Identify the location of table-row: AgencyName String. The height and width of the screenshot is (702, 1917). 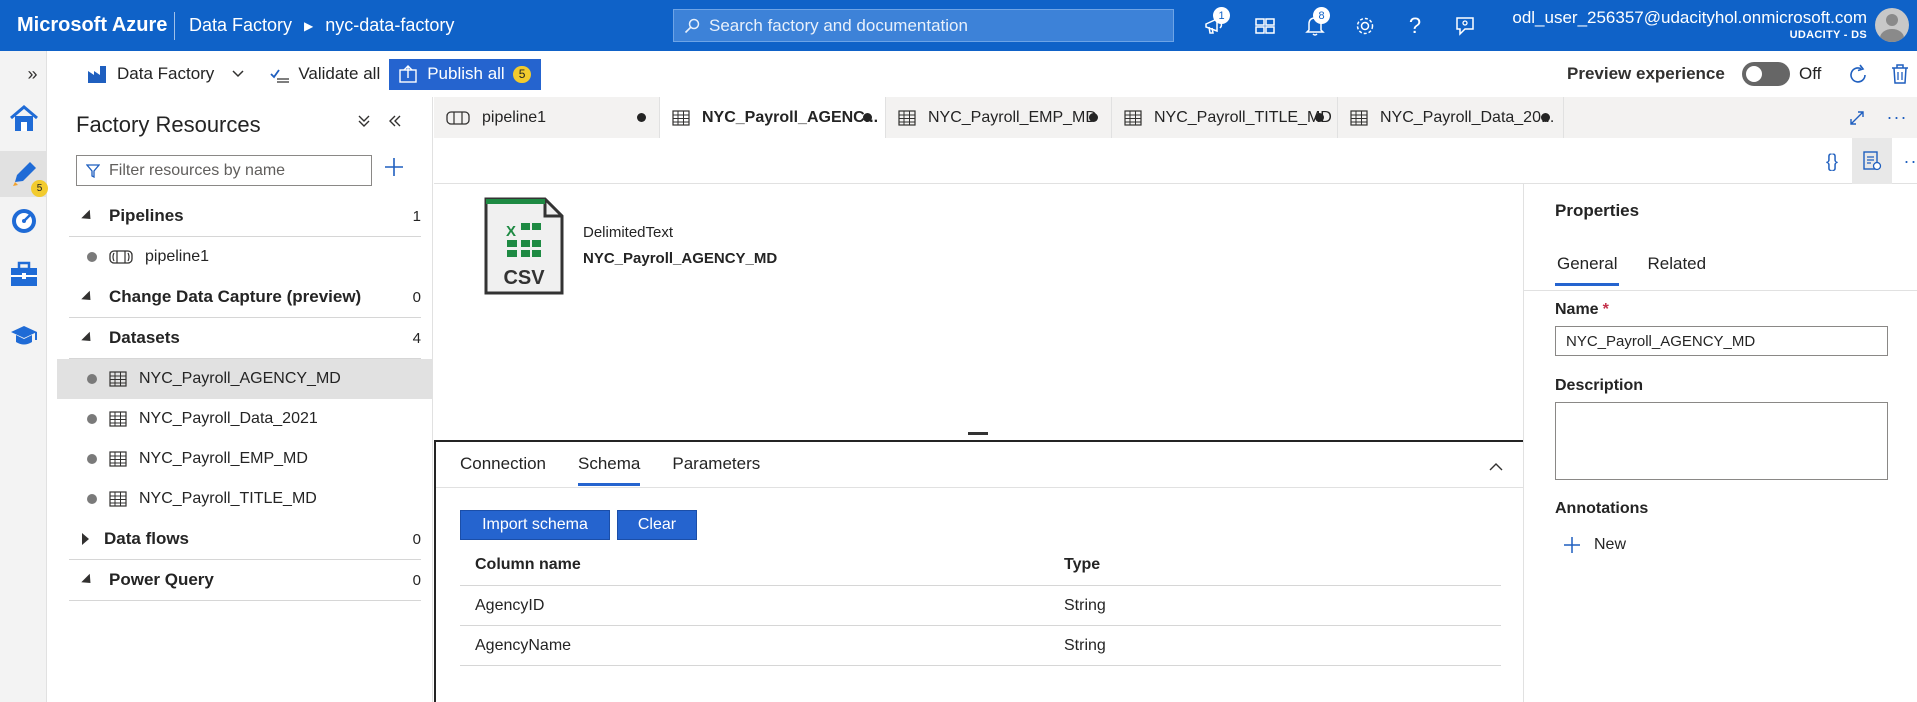
(980, 646).